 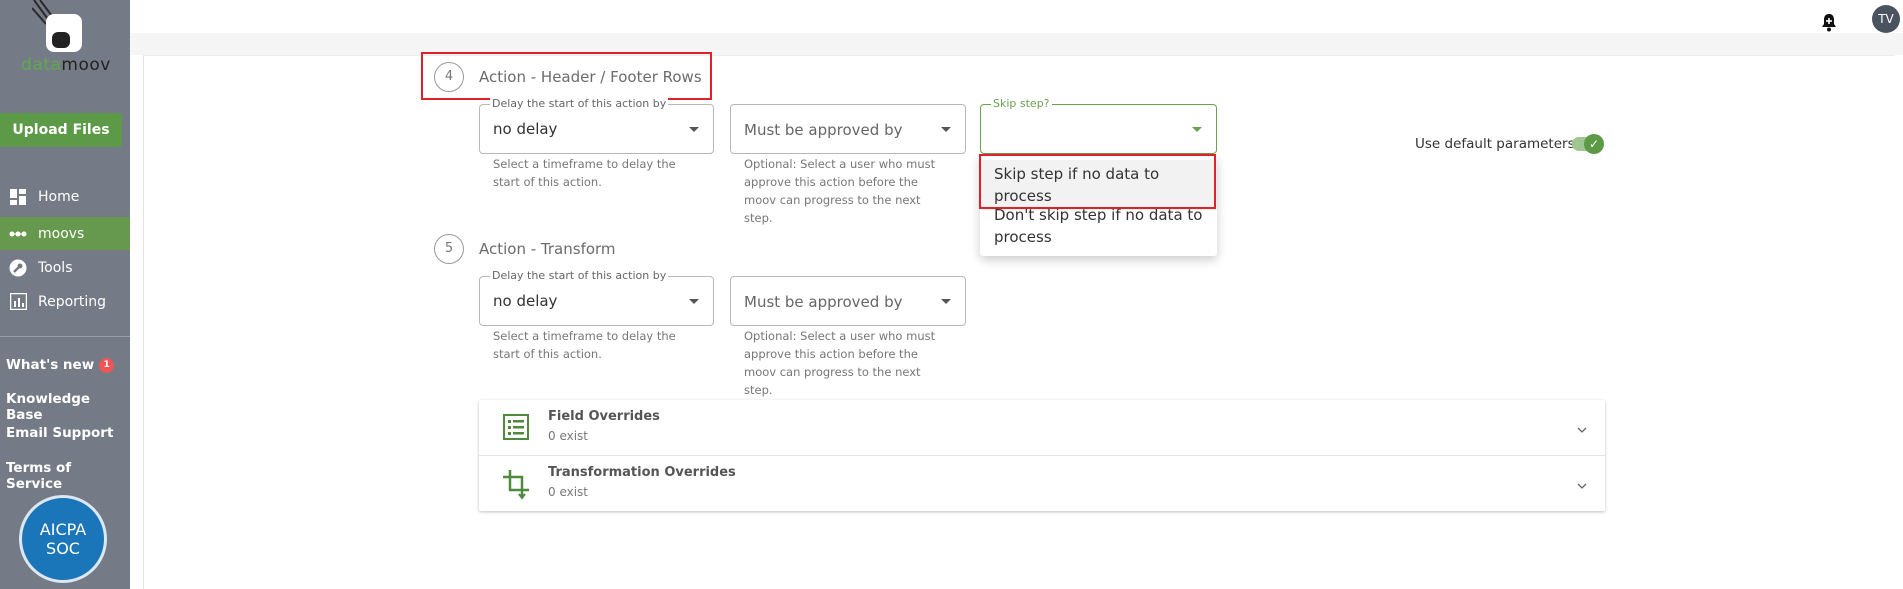 I want to click on sidebar-item-label: Home, so click(x=59, y=196).